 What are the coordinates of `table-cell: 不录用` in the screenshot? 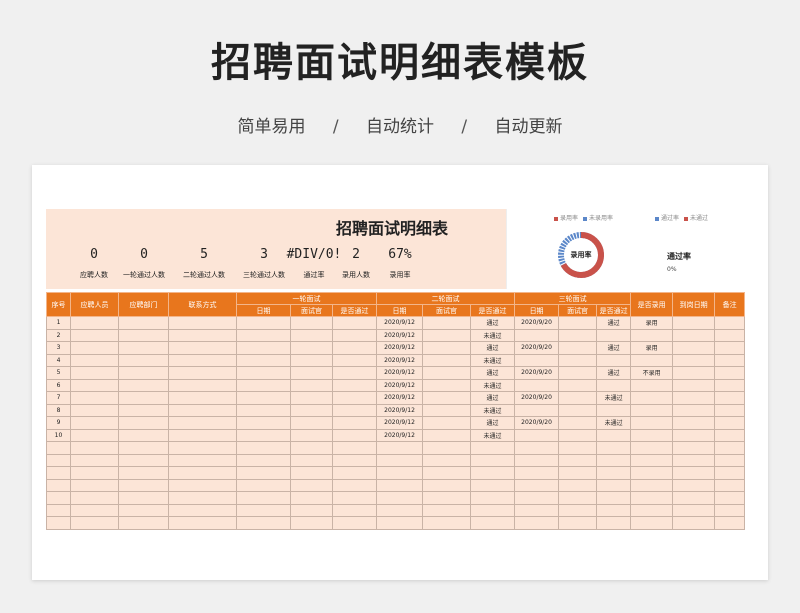 It's located at (652, 373).